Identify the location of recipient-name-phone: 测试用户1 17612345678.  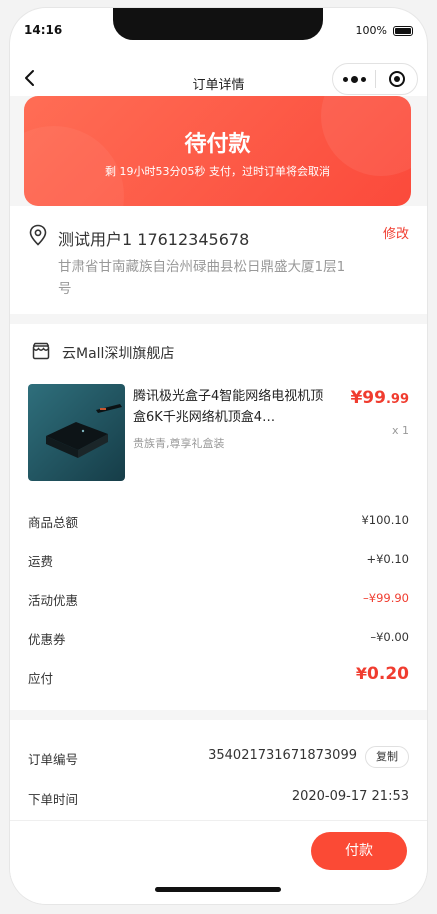
(154, 239).